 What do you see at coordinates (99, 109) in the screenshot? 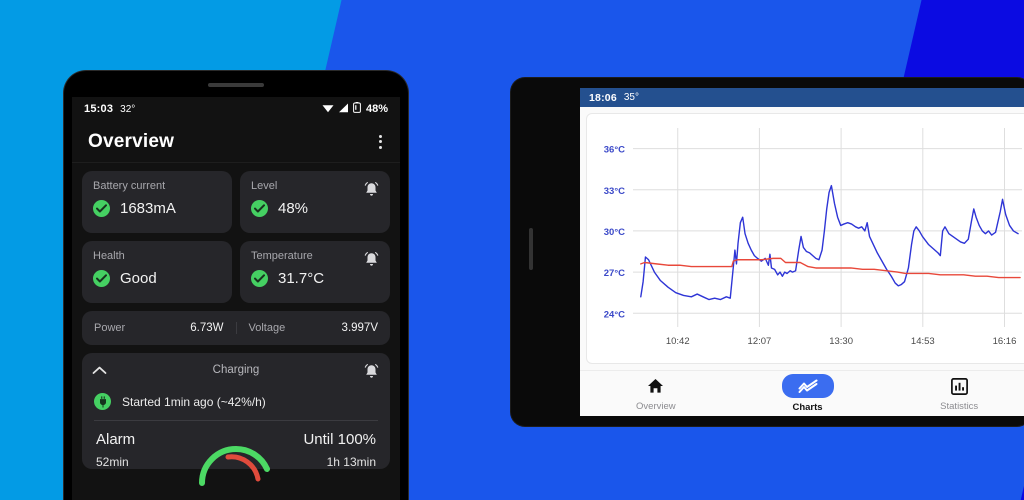
I see `status-time: 15:03` at bounding box center [99, 109].